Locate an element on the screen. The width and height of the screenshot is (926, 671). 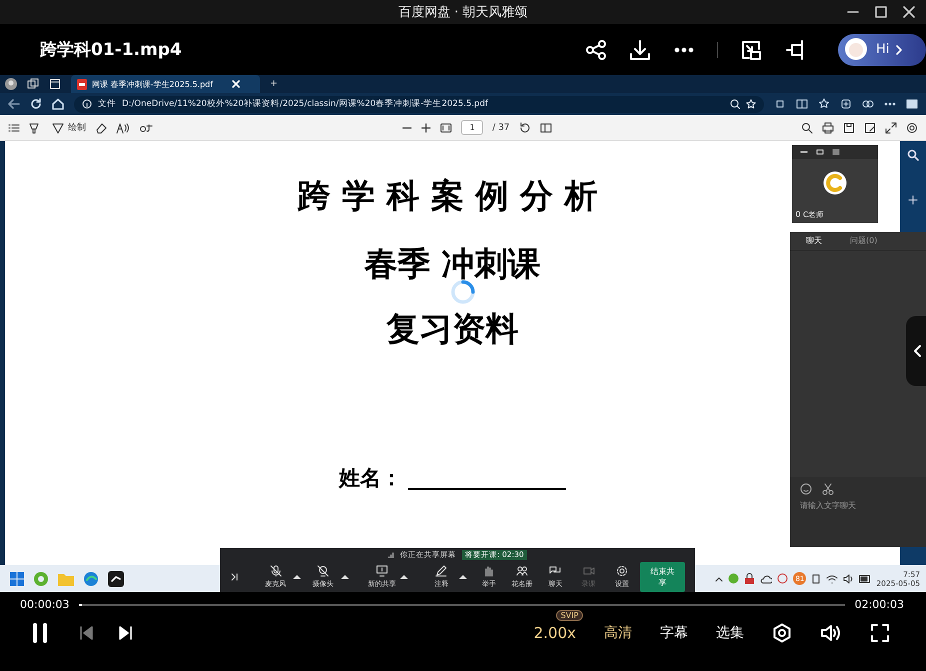
address-bar: 文件 D:/OneDrive/11%20校外%20补课资料/2025/classin/网课%20春季冲刺课-学生2025.5.pdf is located at coordinates (419, 104).